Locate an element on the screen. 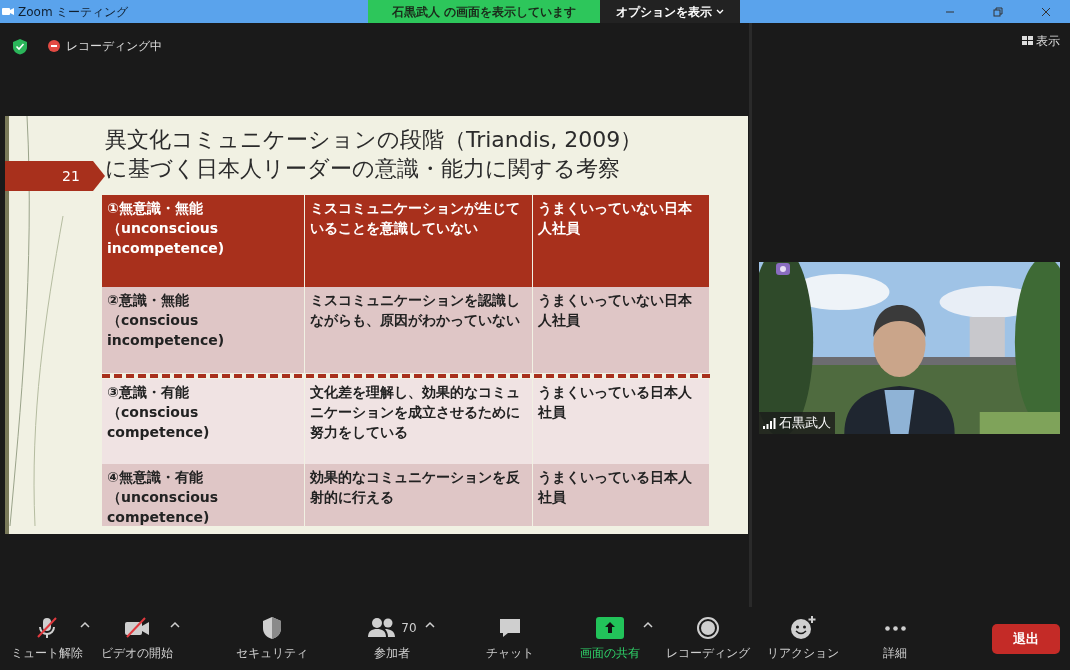 The height and width of the screenshot is (670, 1070). toolbar-button: 70 参加者 is located at coordinates (392, 638).